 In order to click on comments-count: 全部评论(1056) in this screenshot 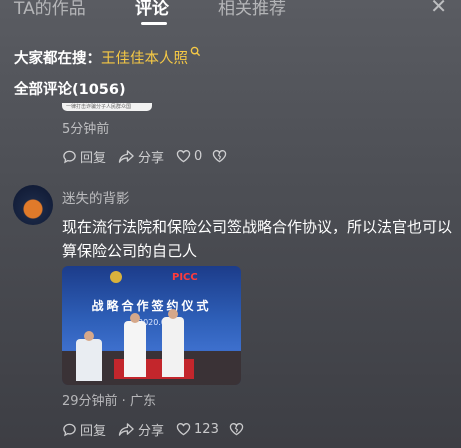, I will do `click(70, 90)`.